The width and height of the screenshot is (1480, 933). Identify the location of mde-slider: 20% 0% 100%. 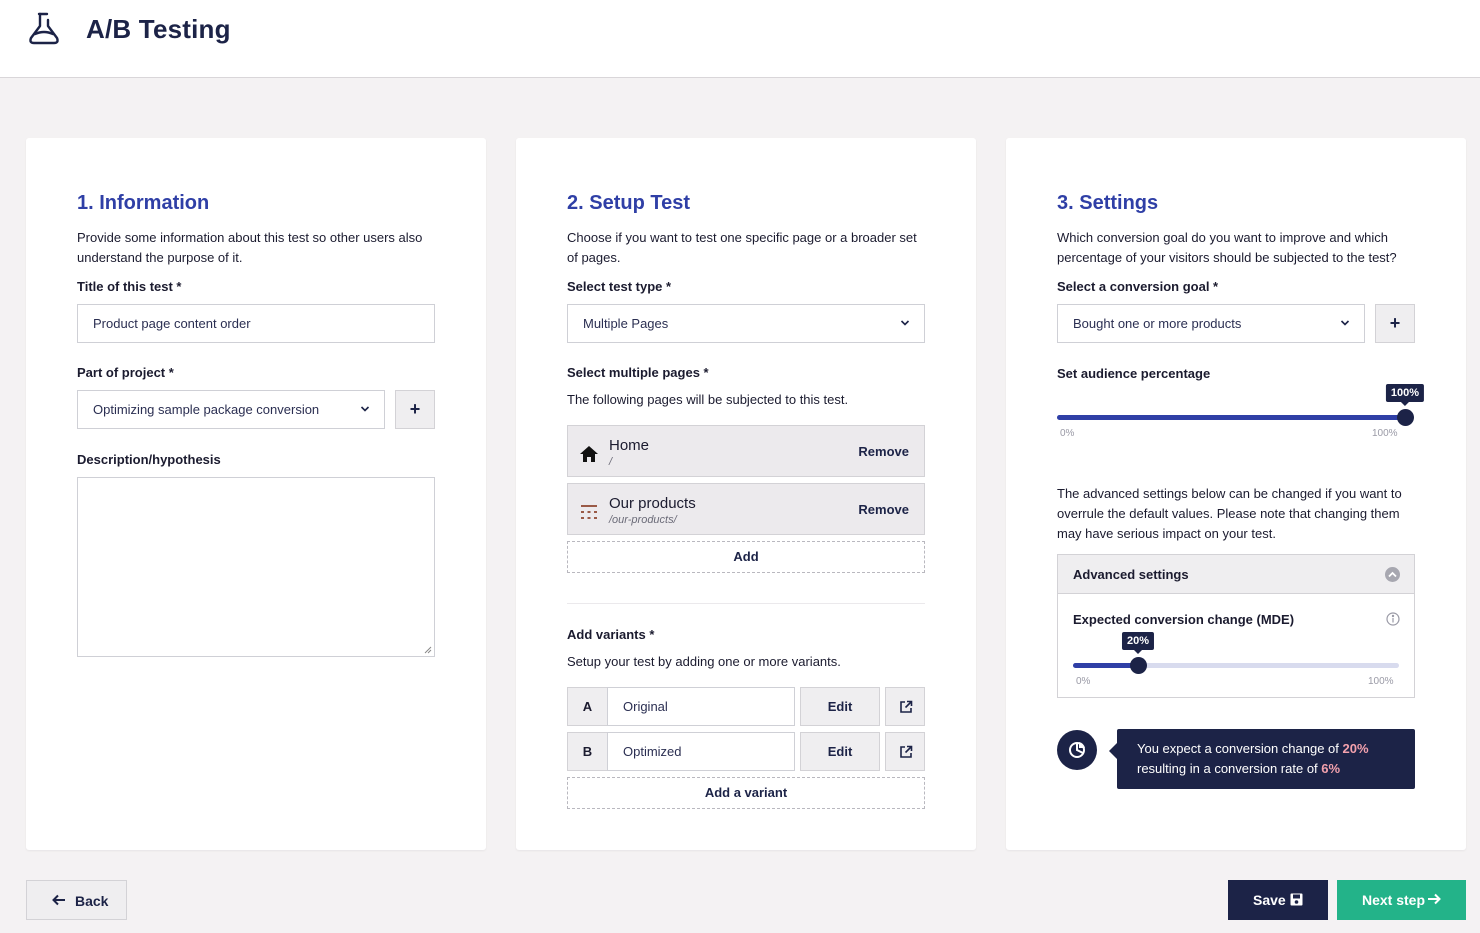
(1236, 659).